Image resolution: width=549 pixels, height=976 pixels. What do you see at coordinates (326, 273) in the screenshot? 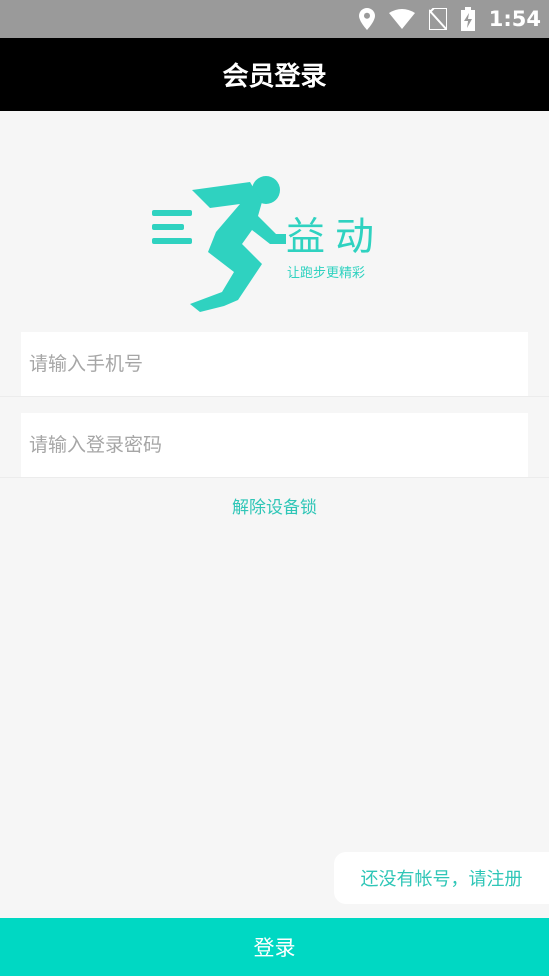
I see `logo-slogan: 让跑步更精彩` at bounding box center [326, 273].